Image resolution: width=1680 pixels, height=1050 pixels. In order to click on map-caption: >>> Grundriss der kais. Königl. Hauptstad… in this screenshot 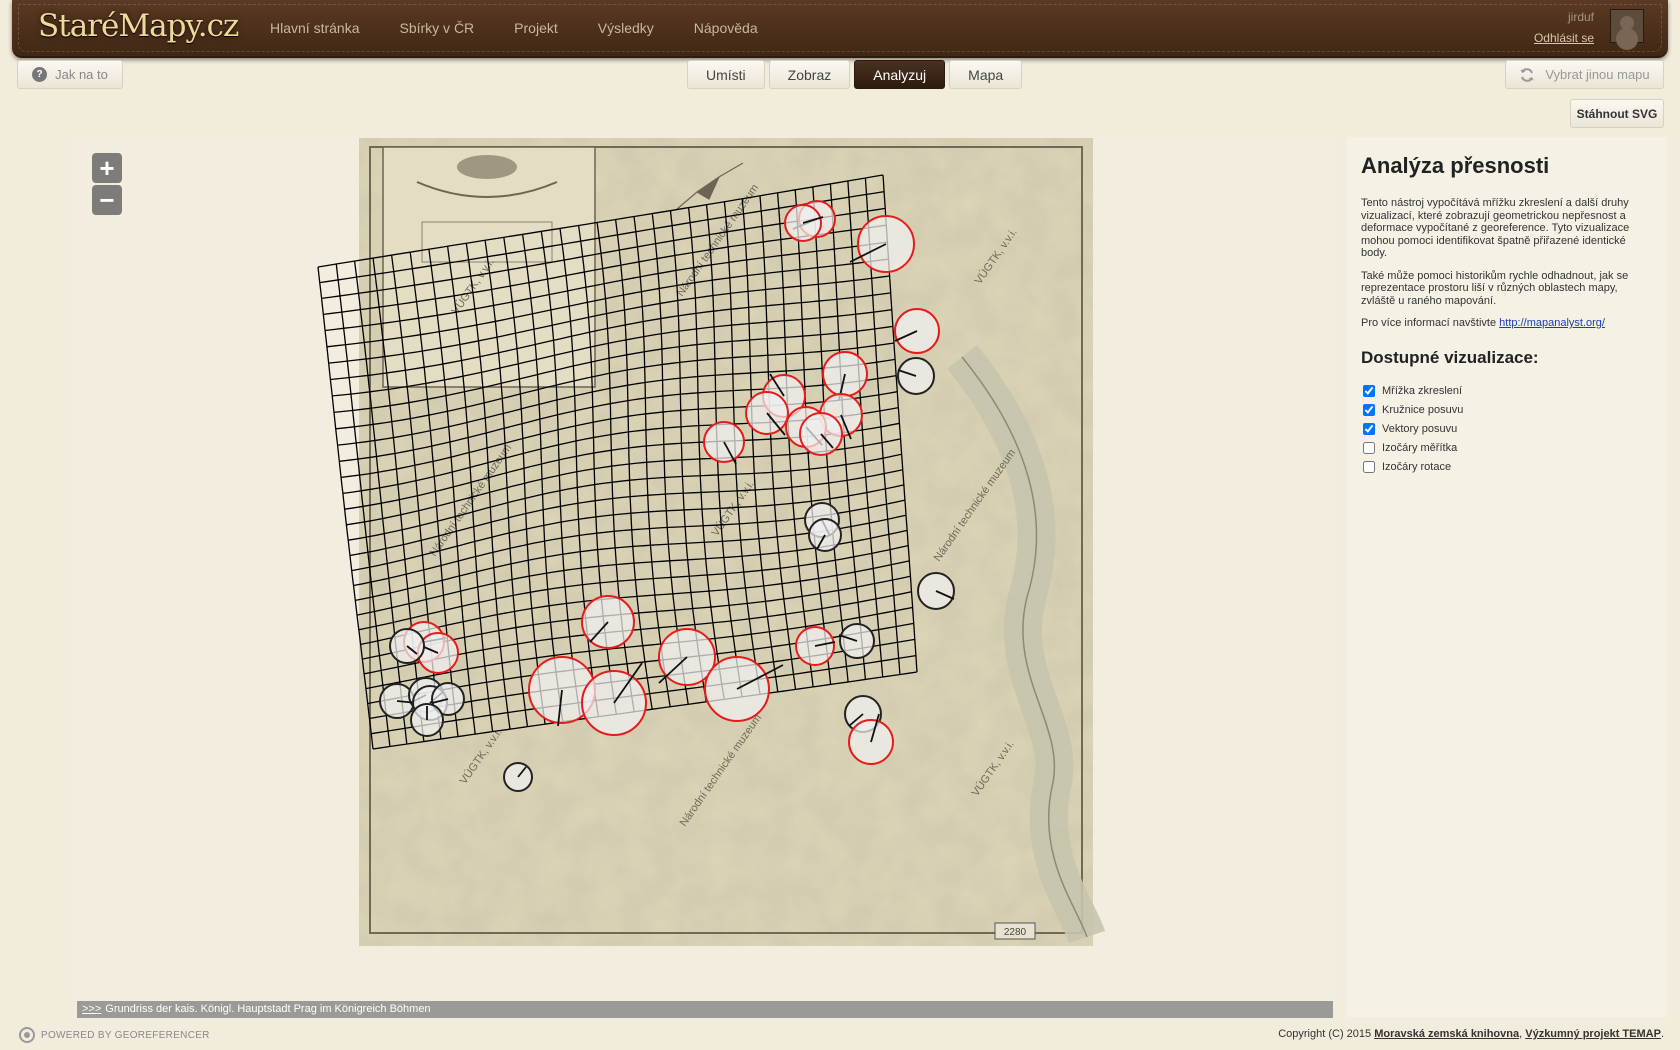, I will do `click(705, 1009)`.